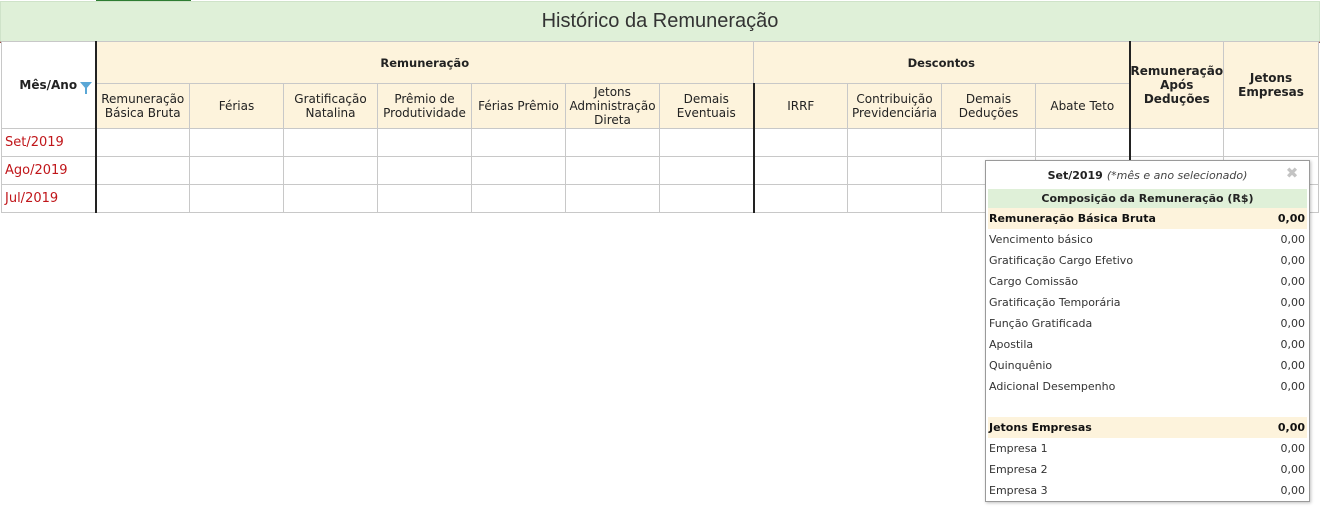 Image resolution: width=1324 pixels, height=508 pixels. I want to click on list-item: Gratificação Temporária 0,00, so click(1147, 302).